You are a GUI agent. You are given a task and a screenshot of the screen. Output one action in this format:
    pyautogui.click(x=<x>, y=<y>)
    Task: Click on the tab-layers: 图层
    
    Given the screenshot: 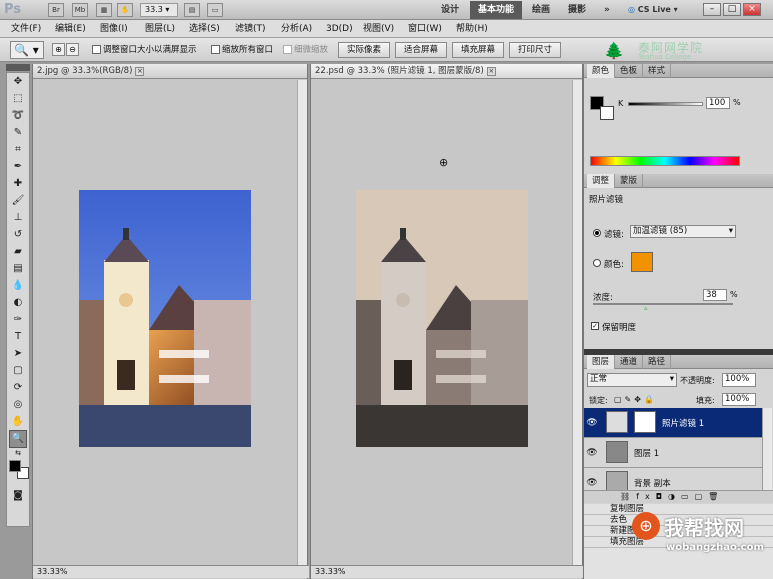 What is the action you would take?
    pyautogui.click(x=601, y=362)
    